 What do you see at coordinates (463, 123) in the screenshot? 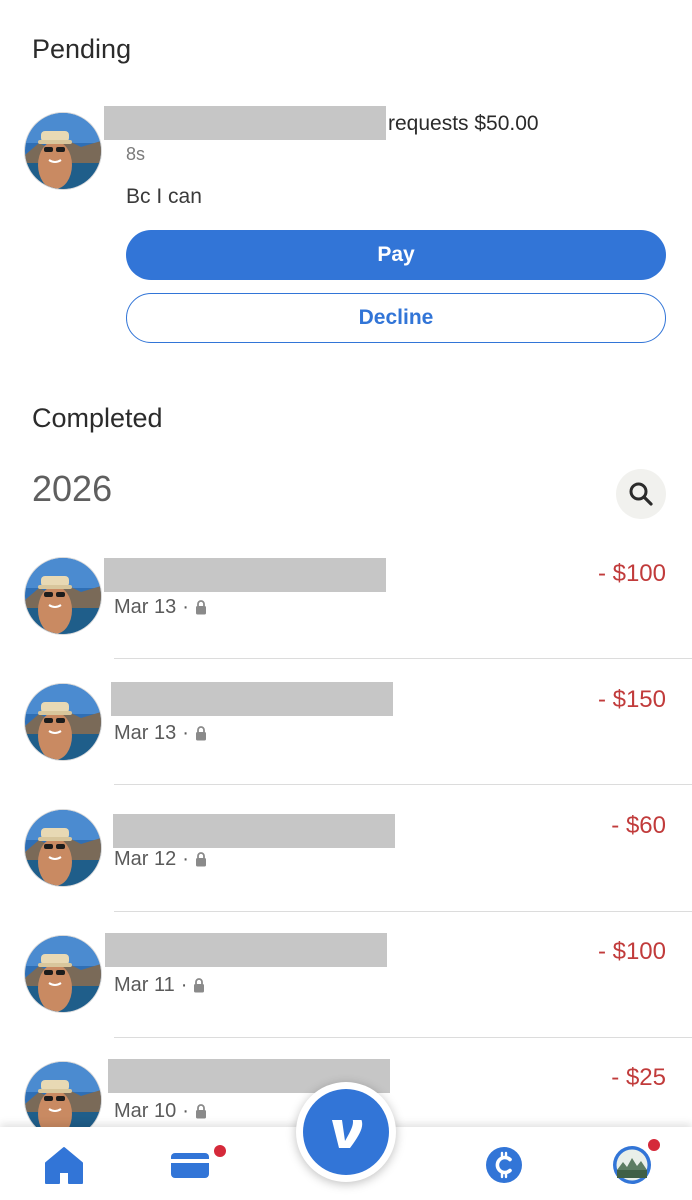
I see `request-action-text: requests $50.00` at bounding box center [463, 123].